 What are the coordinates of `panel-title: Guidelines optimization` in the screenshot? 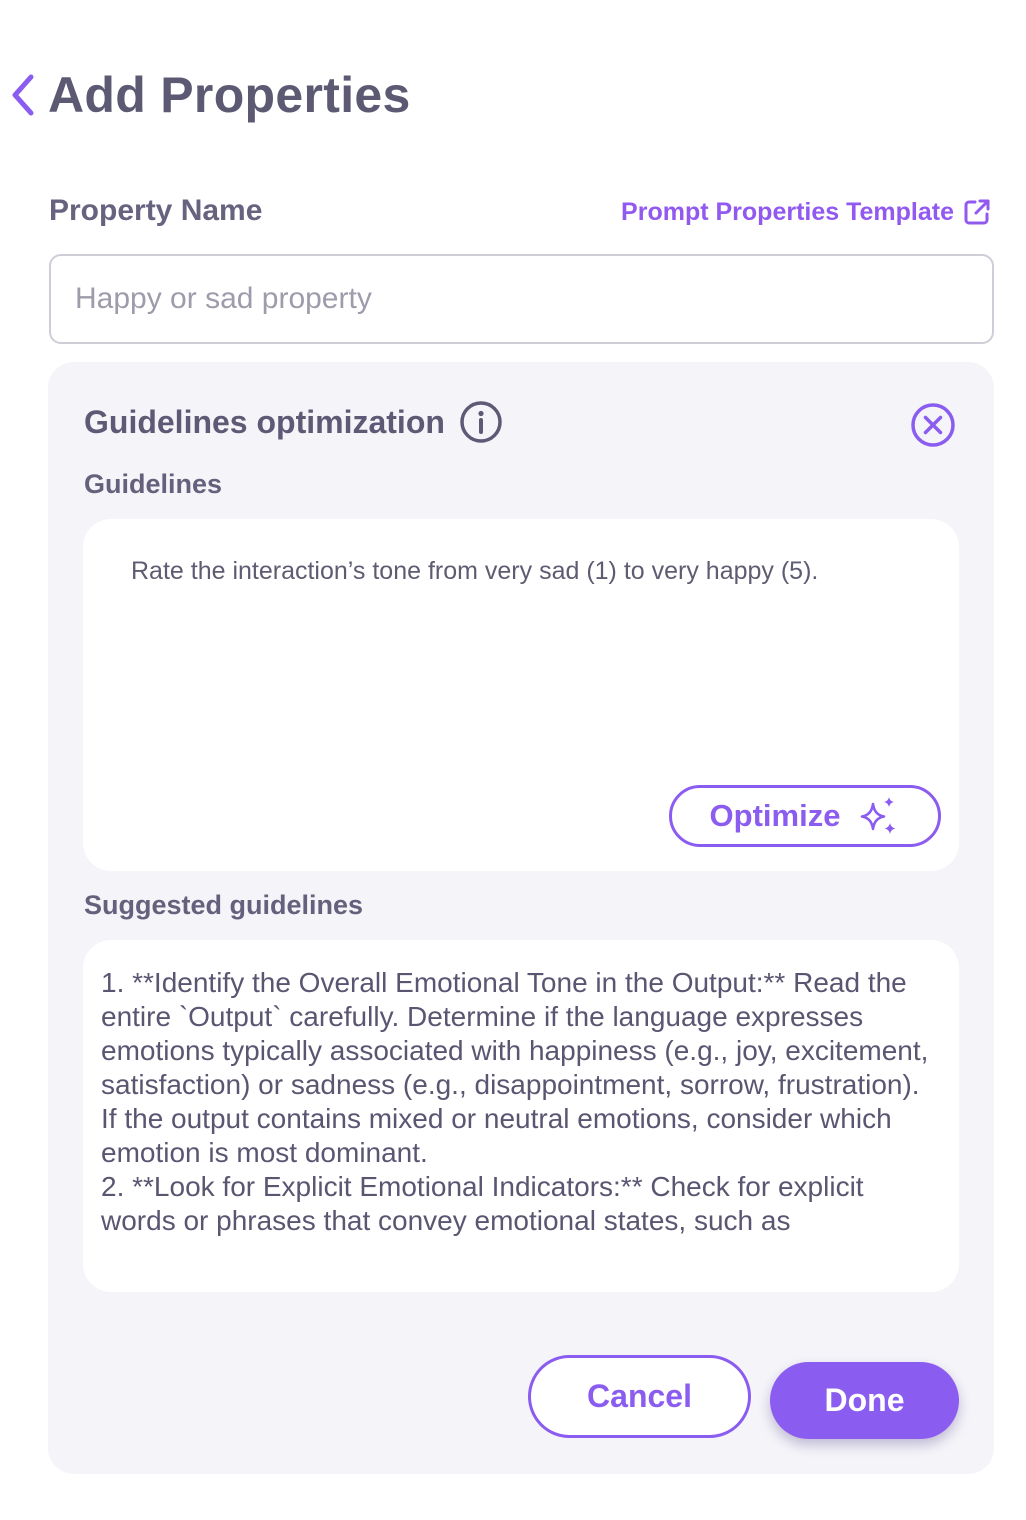 It's located at (264, 421).